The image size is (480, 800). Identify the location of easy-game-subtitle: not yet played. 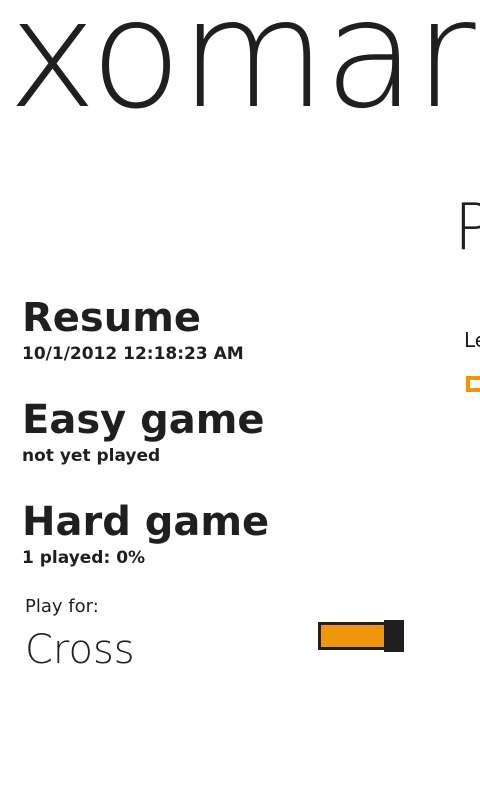
(91, 456).